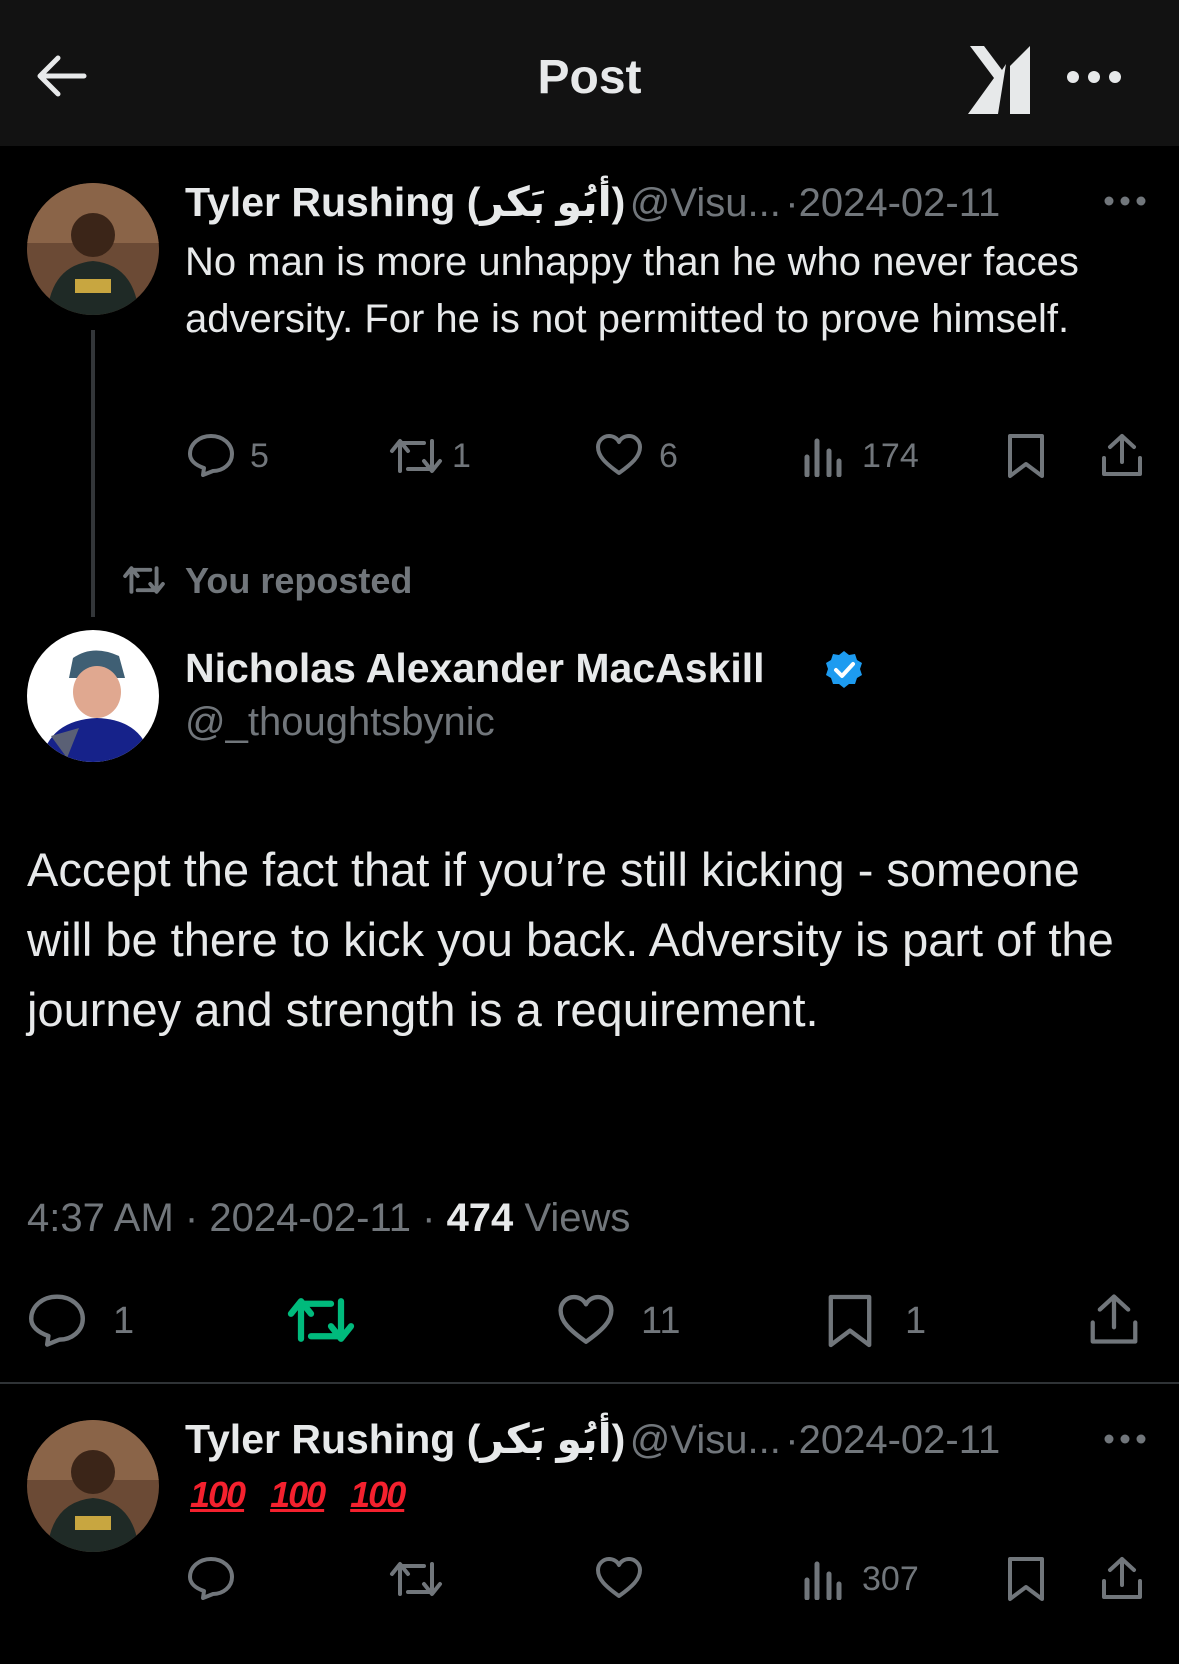  I want to click on like-count: 11, so click(661, 1321).